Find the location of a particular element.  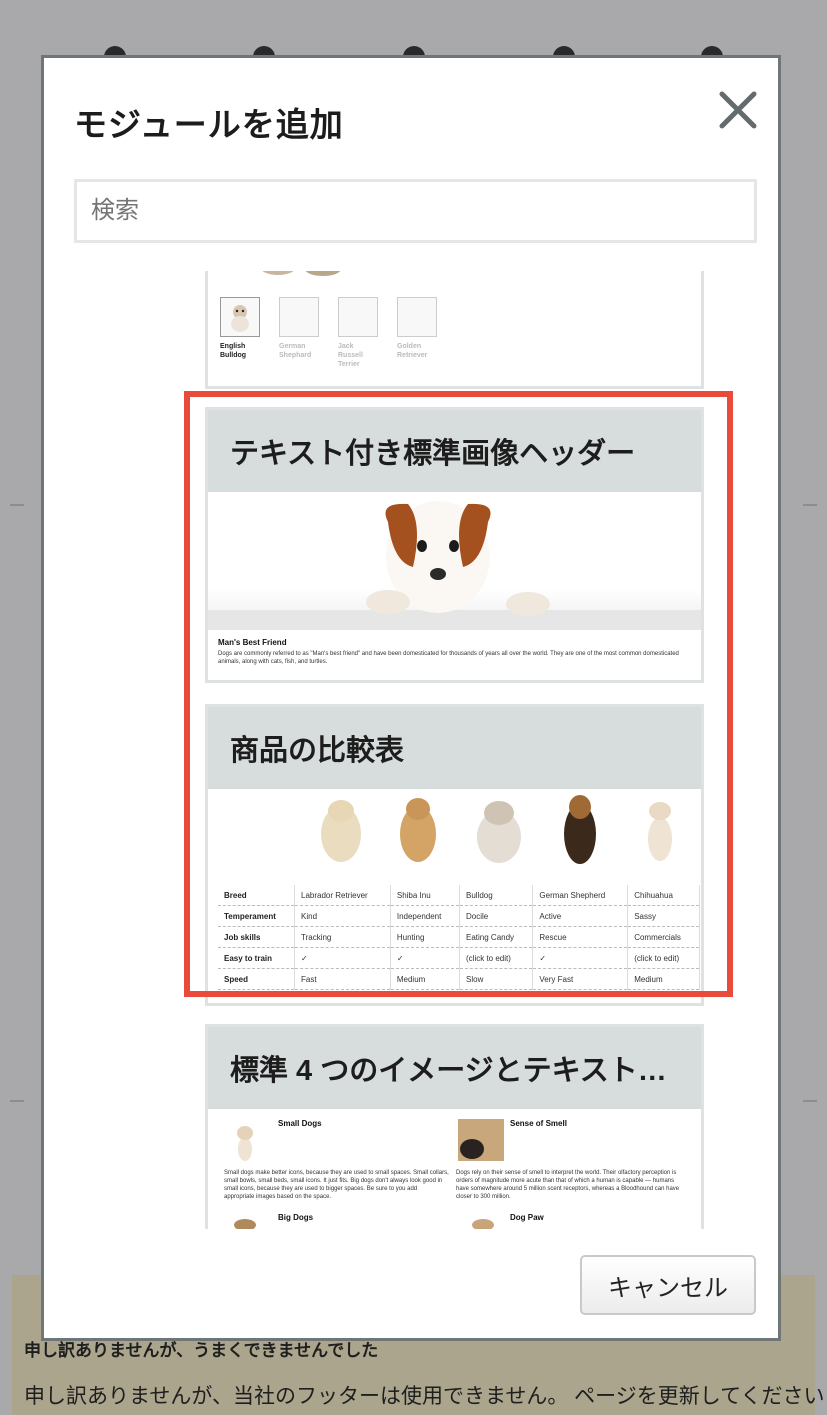

dog-paws-image is located at coordinates (301, 273).